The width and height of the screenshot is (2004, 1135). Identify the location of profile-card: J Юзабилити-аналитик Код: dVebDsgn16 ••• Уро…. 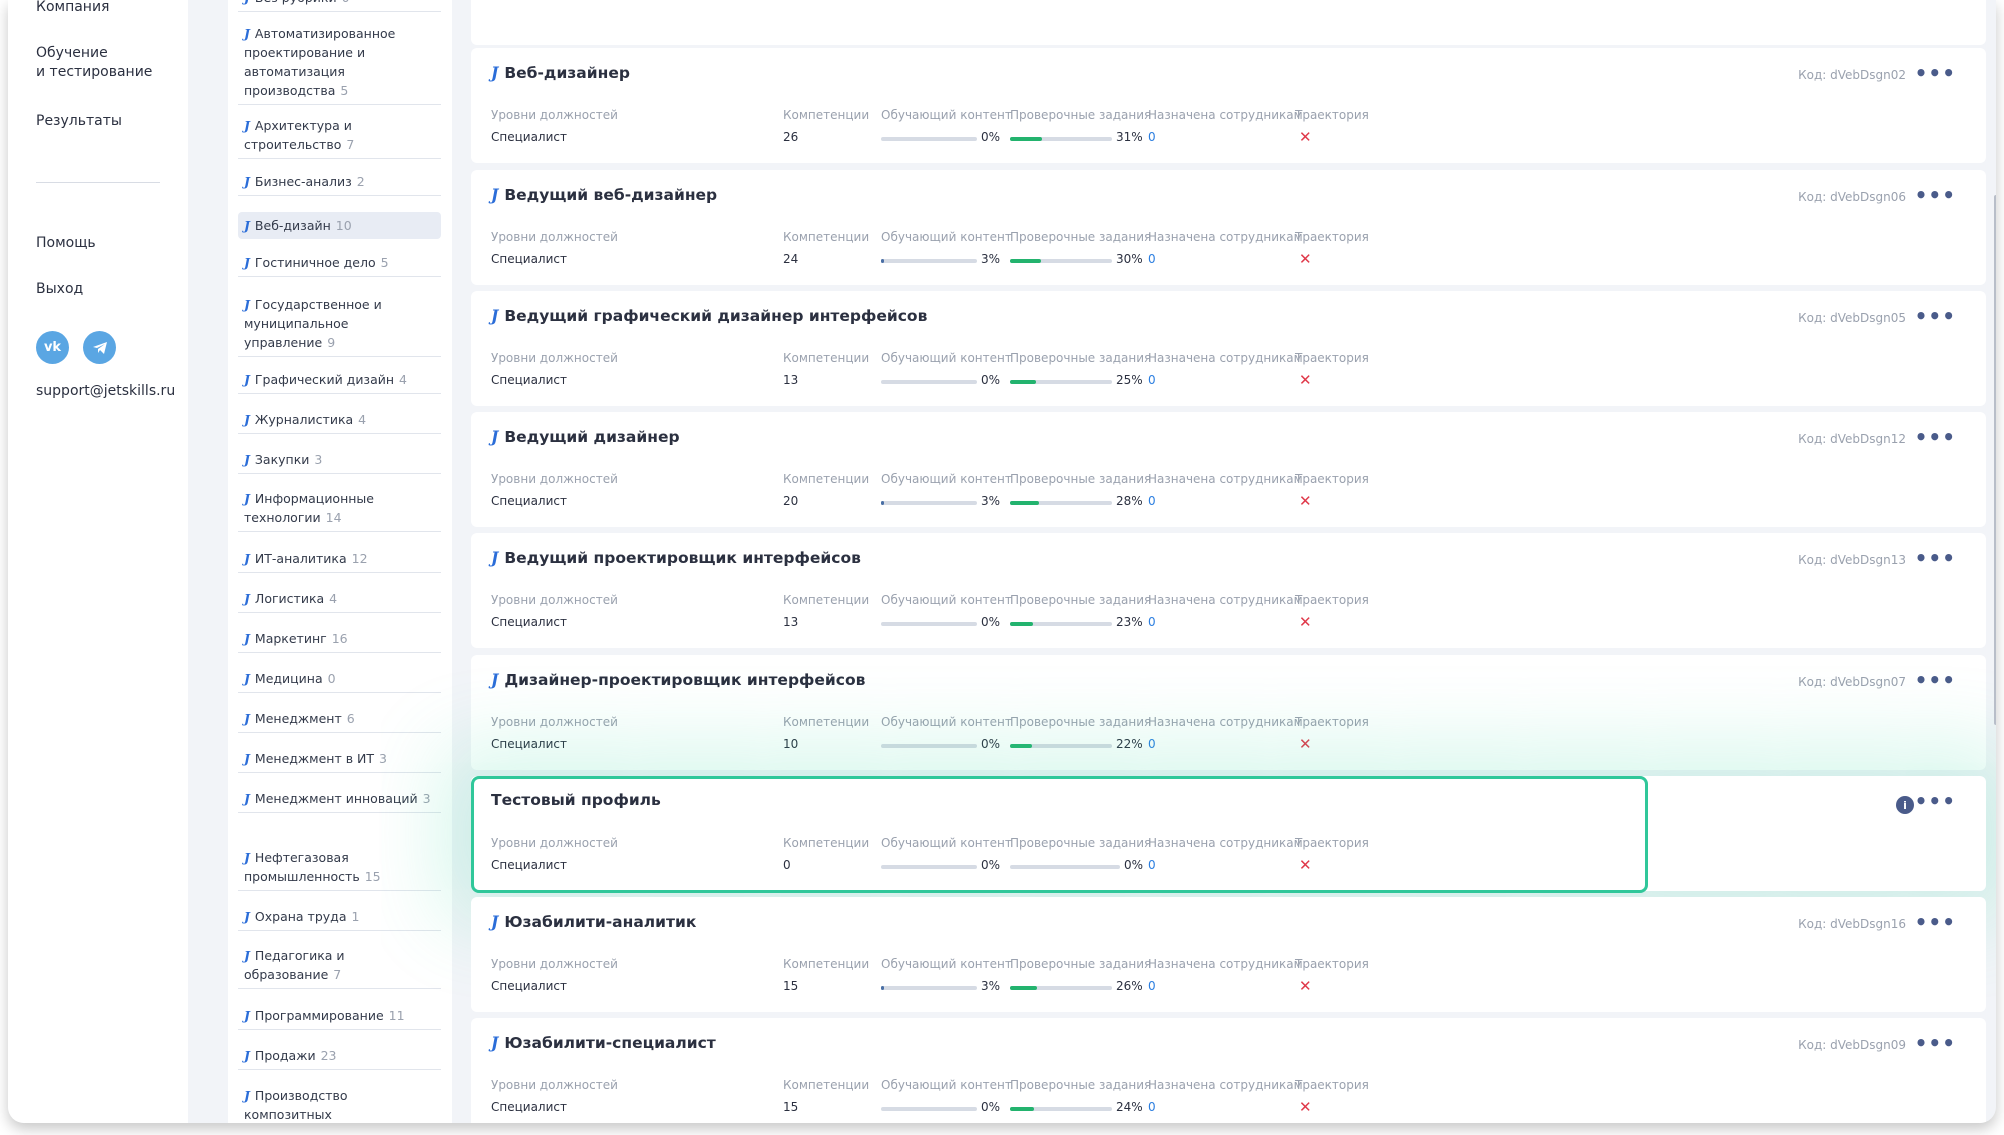
(1228, 954).